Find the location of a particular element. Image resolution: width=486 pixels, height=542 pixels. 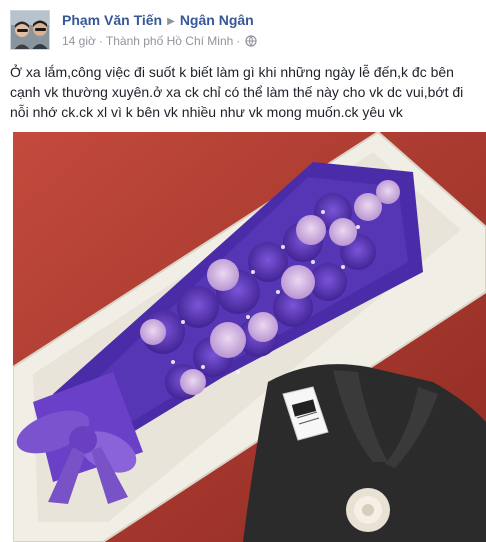

post-location-link: Thành phố Hồ Chí Minh is located at coordinates (169, 41).